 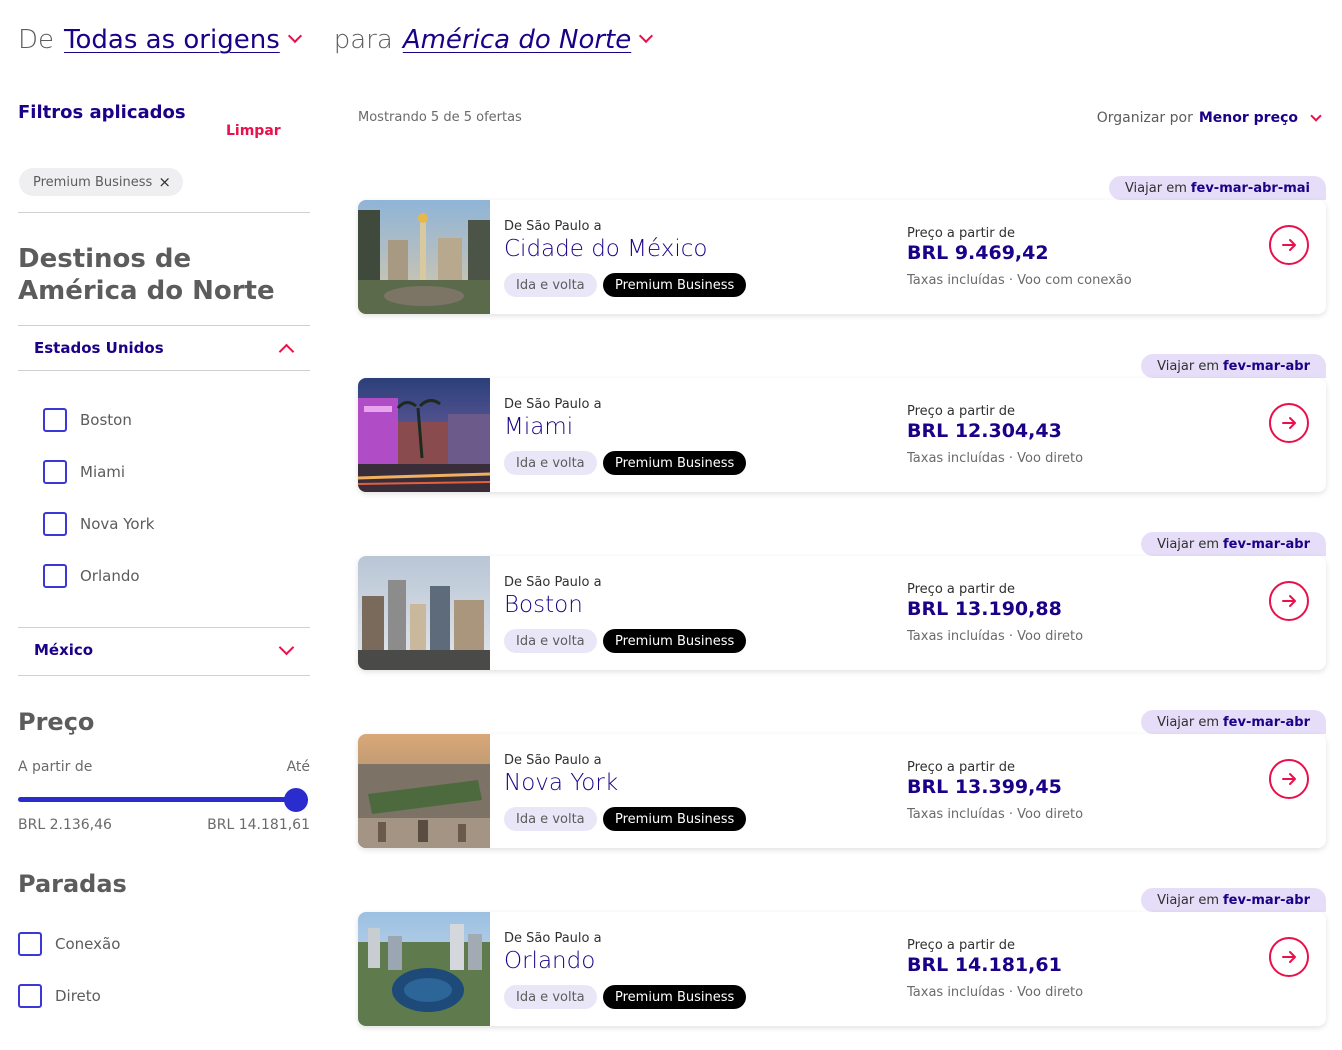 I want to click on checkbox-label: Nova York, so click(x=117, y=524).